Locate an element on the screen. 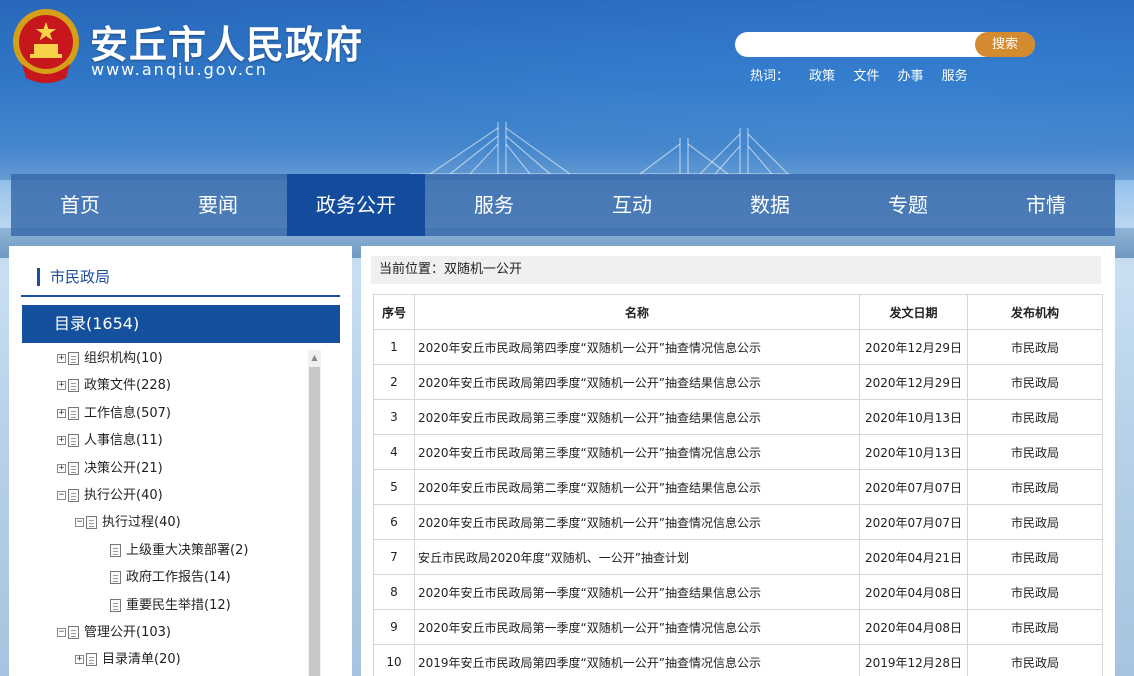  table-header-row: 序号 名称 发文日期 发布机构 is located at coordinates (738, 312).